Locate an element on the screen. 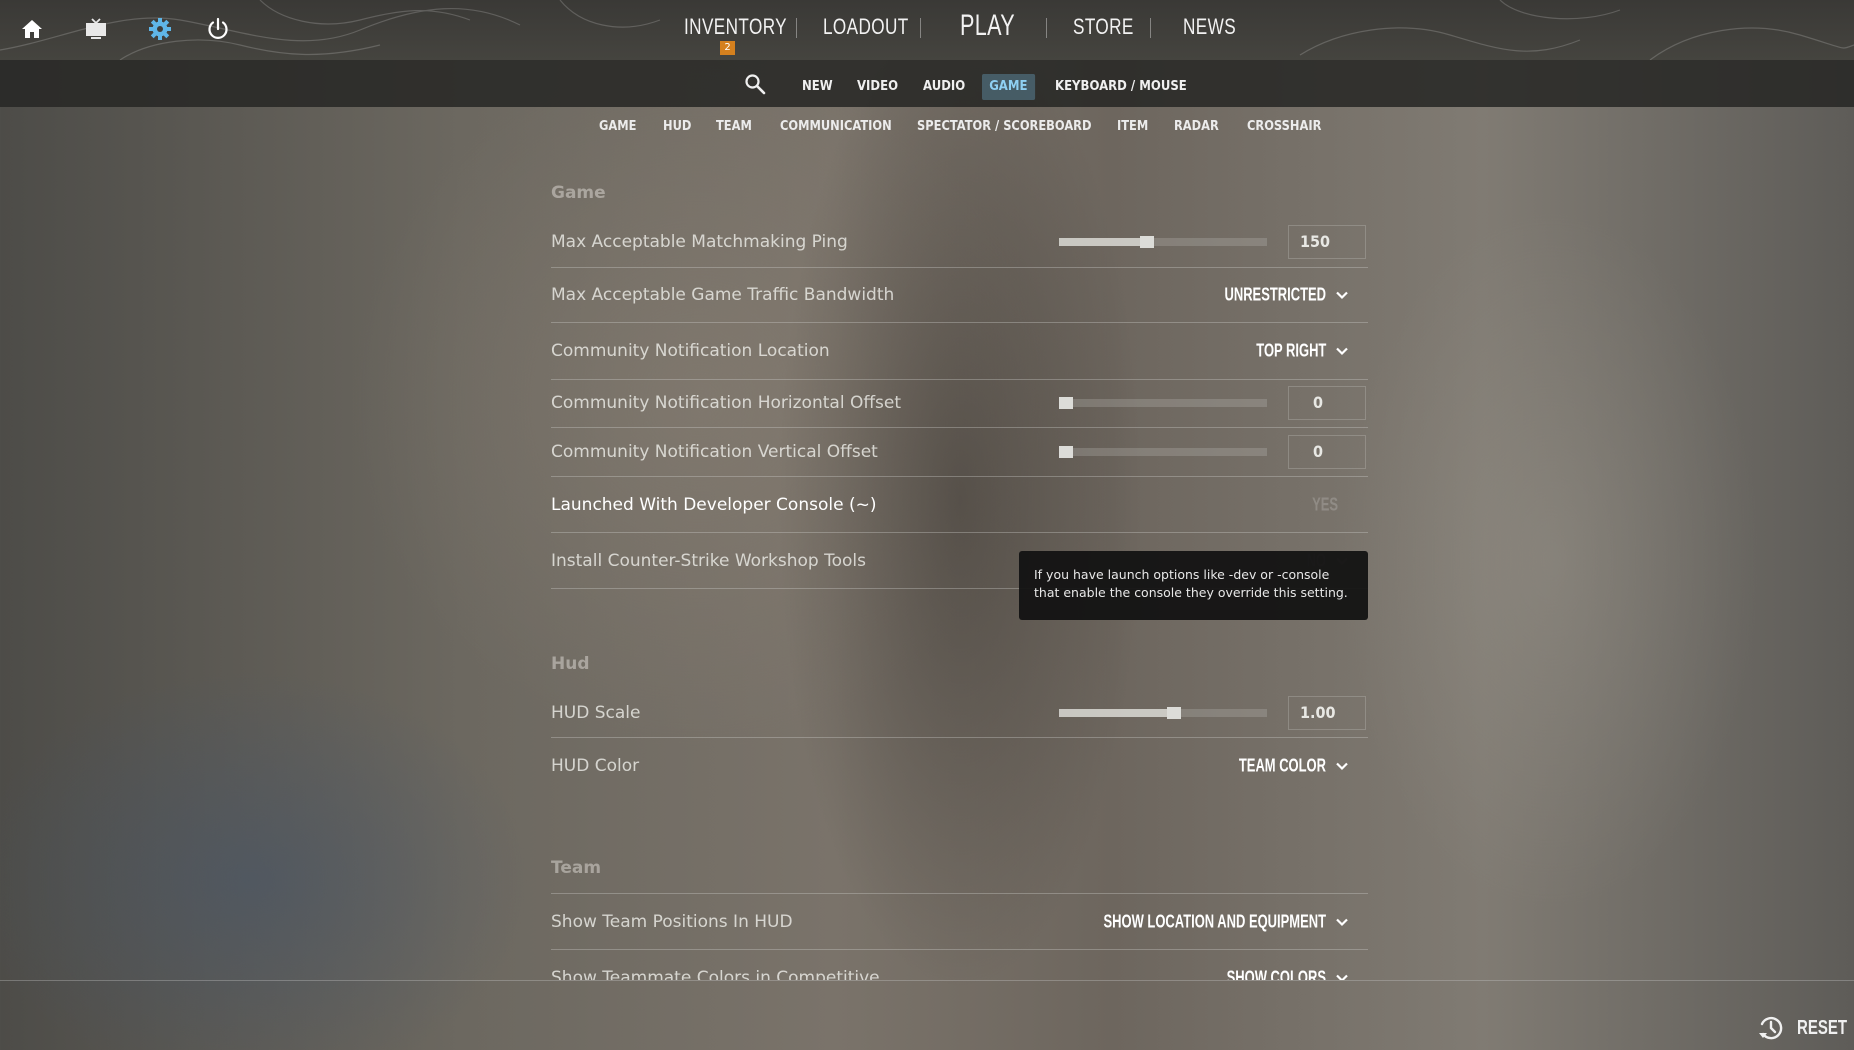 The height and width of the screenshot is (1050, 1854). gear-icon is located at coordinates (160, 29).